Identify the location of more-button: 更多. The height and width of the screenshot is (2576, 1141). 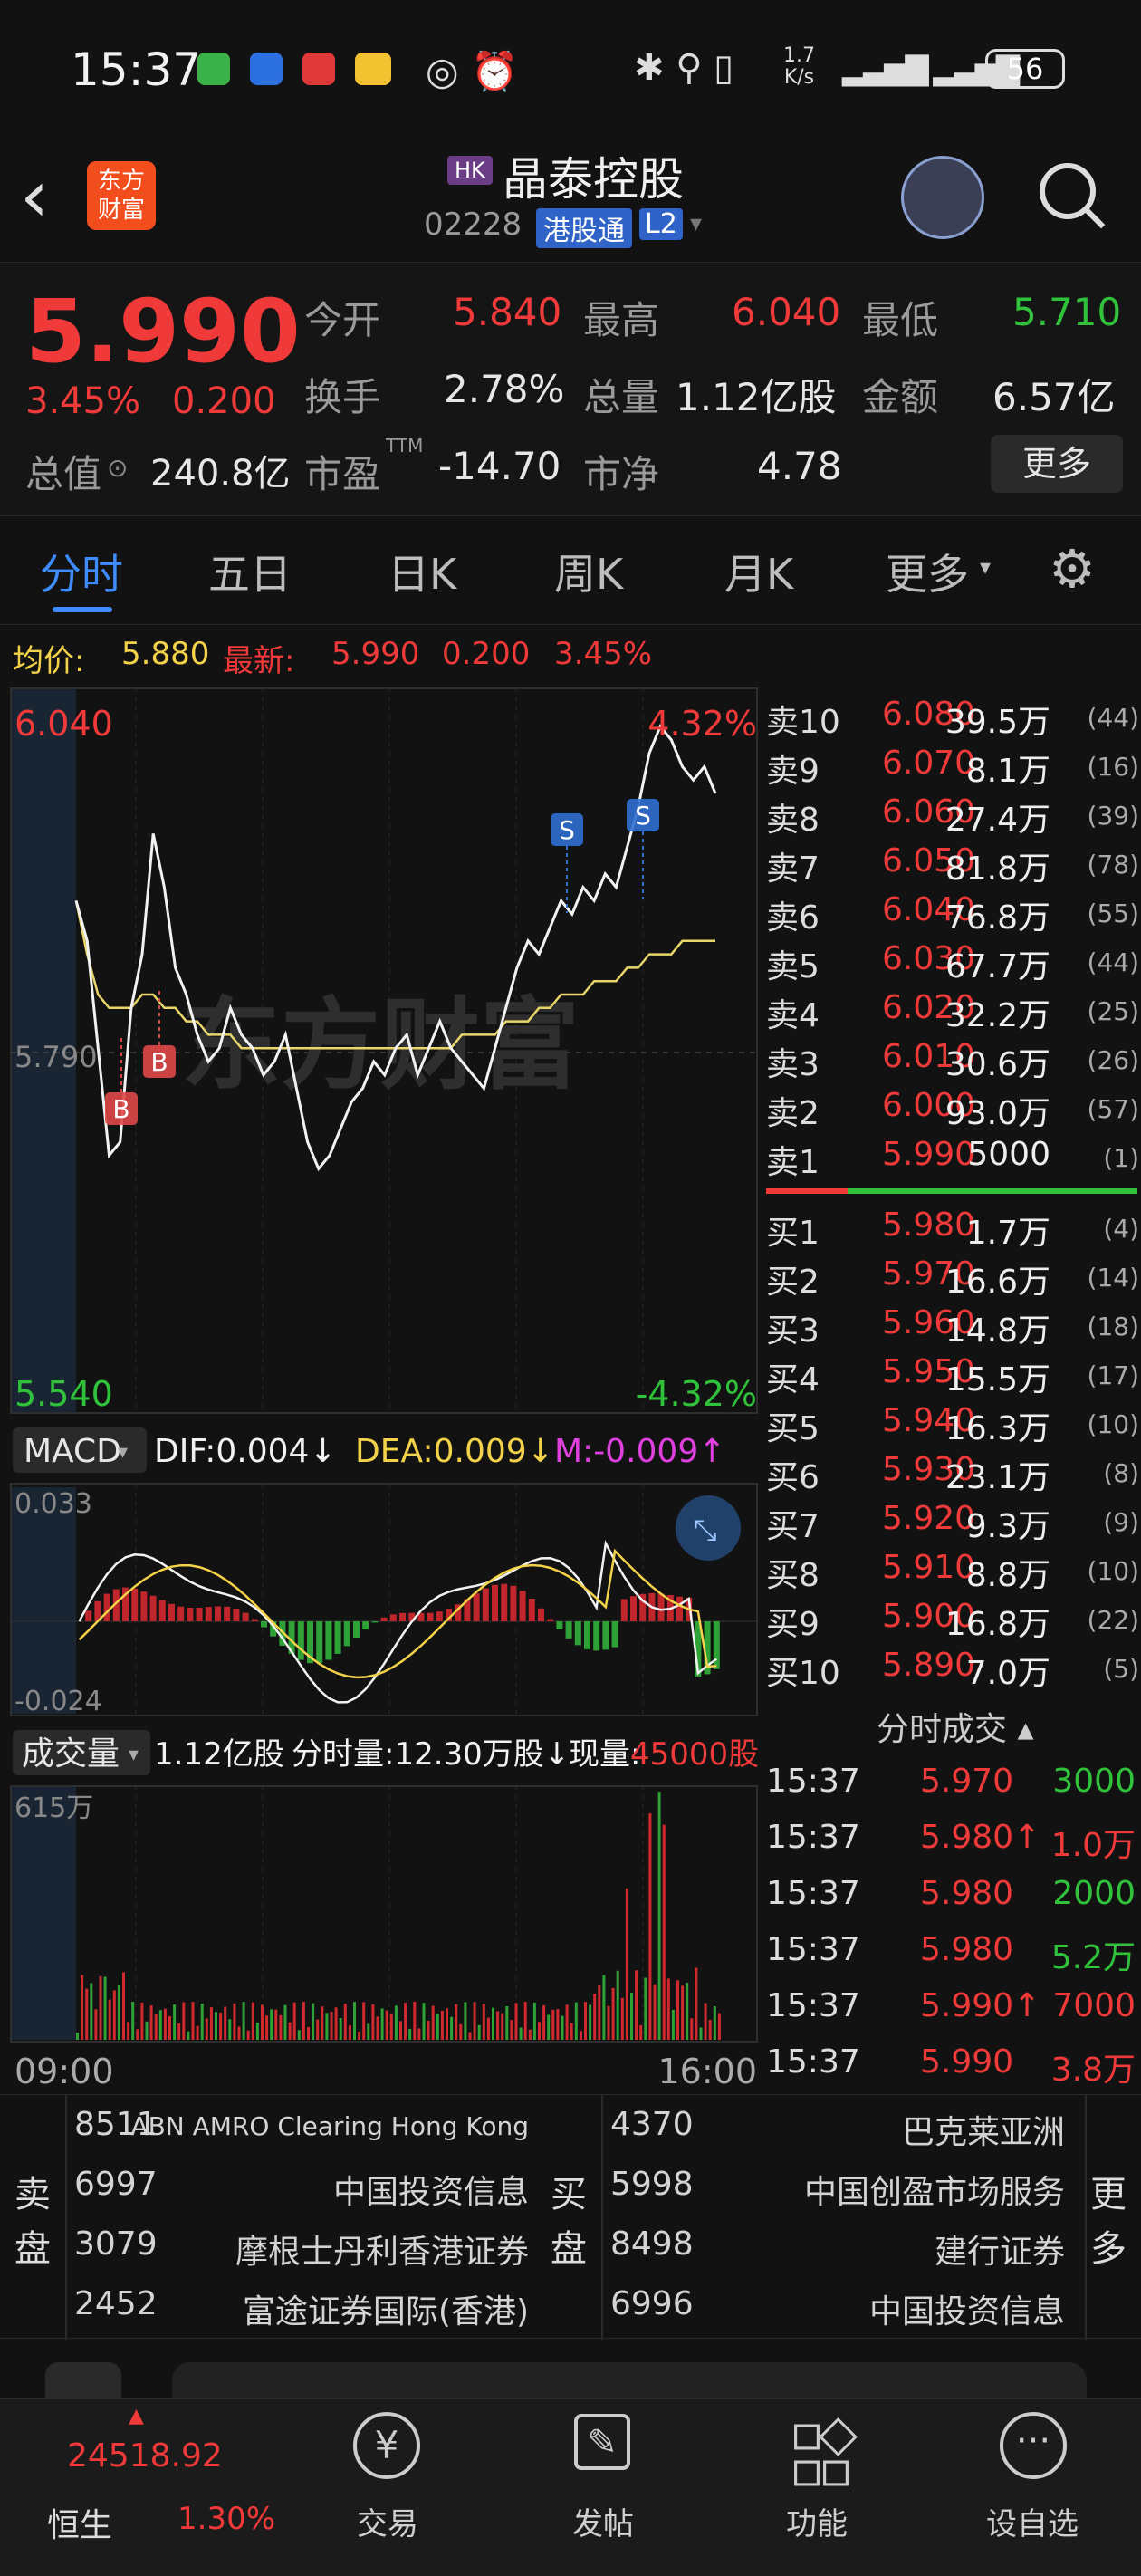
(1057, 464).